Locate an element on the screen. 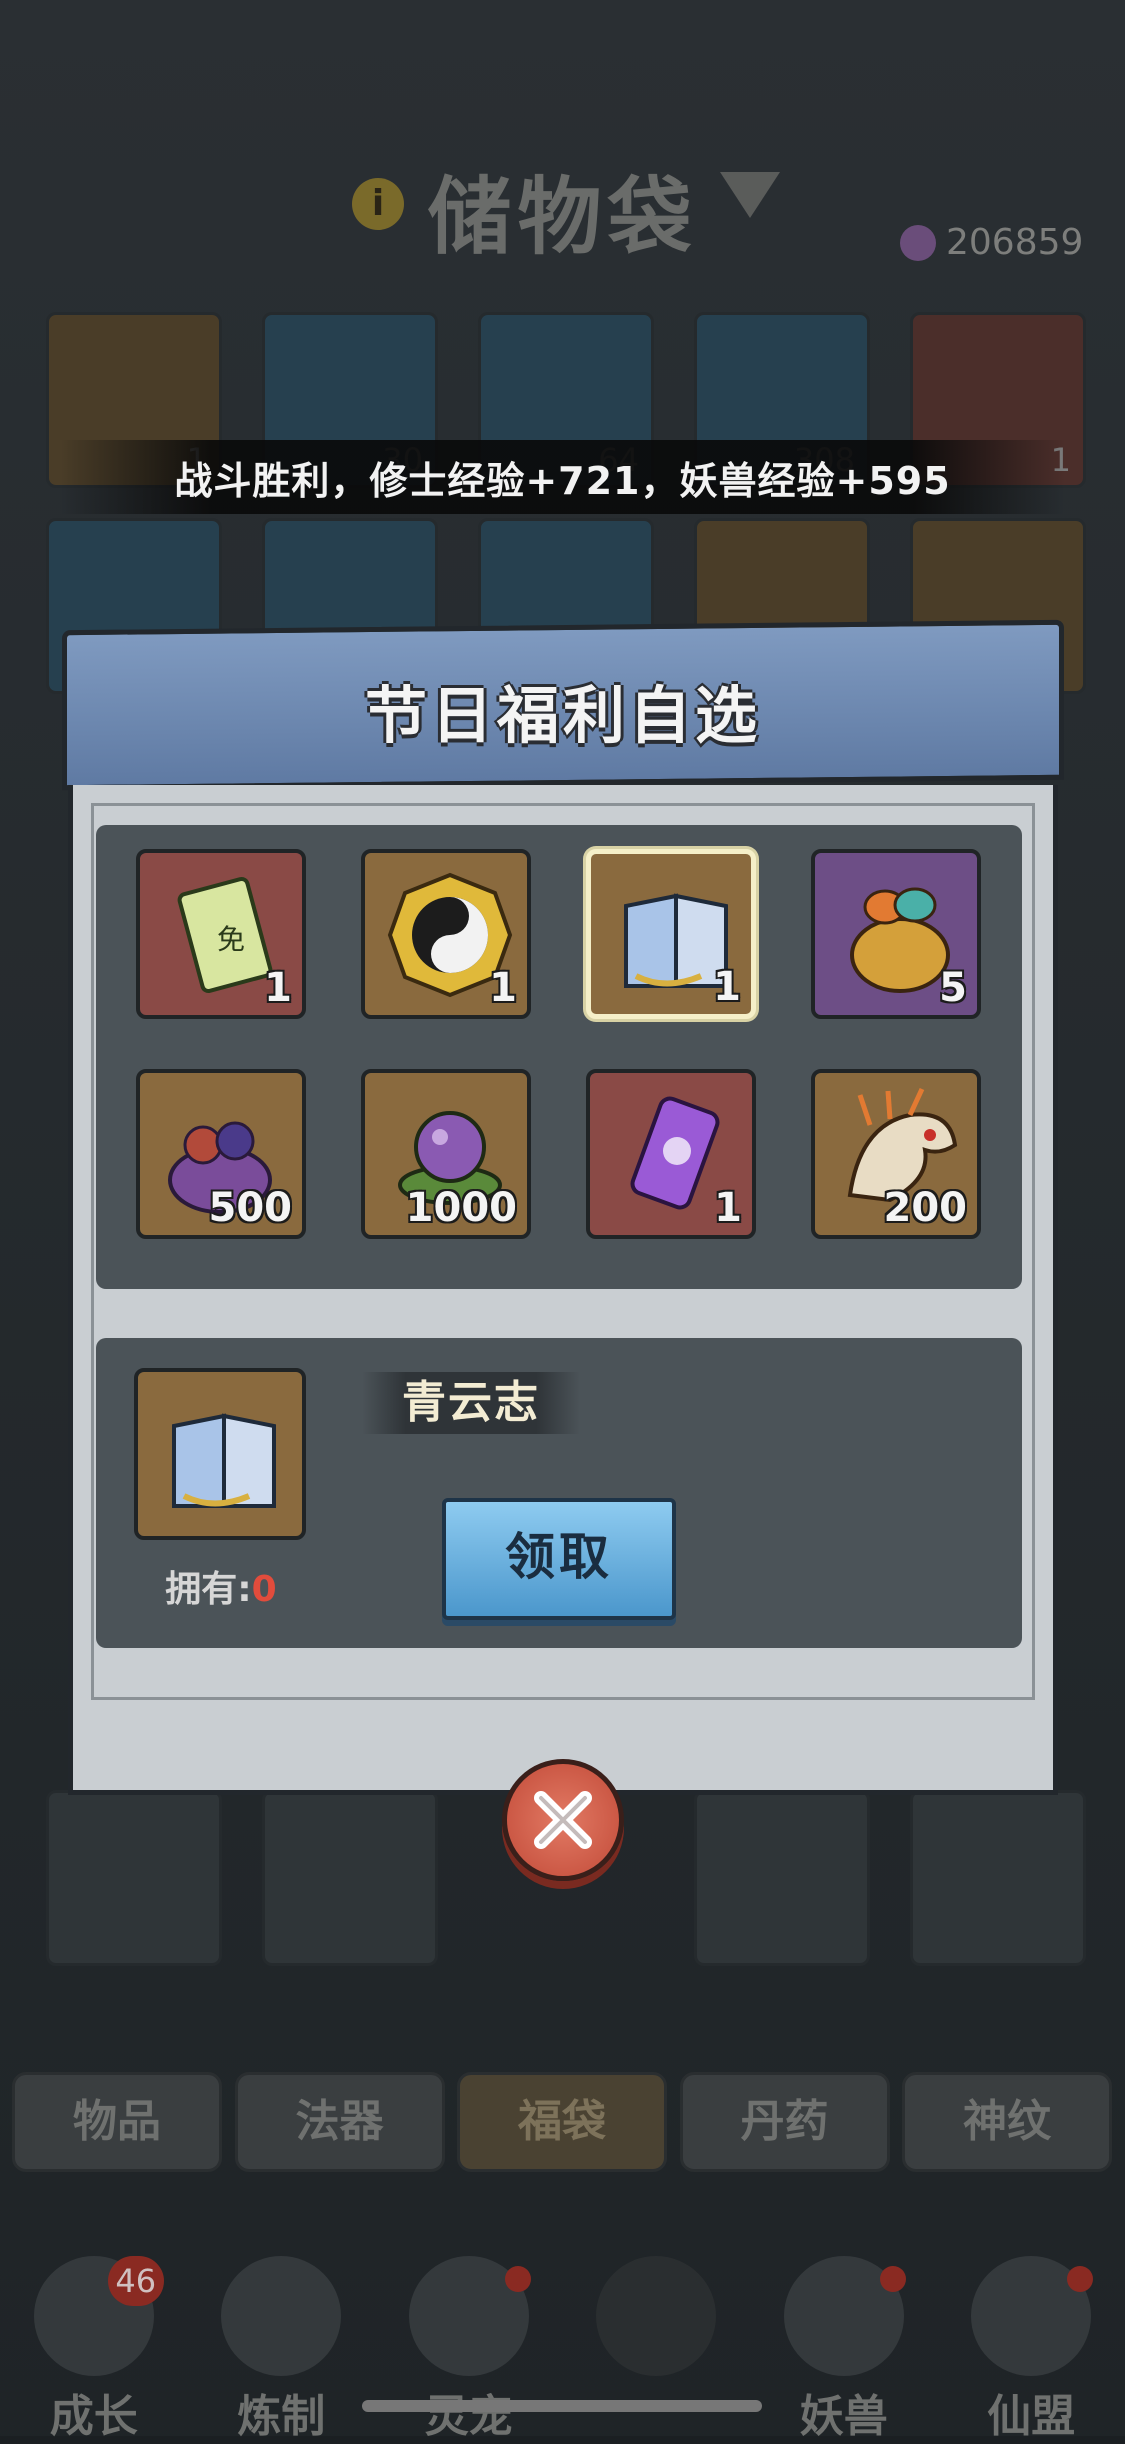 The height and width of the screenshot is (2444, 1125). selected-item-icon is located at coordinates (220, 1454).